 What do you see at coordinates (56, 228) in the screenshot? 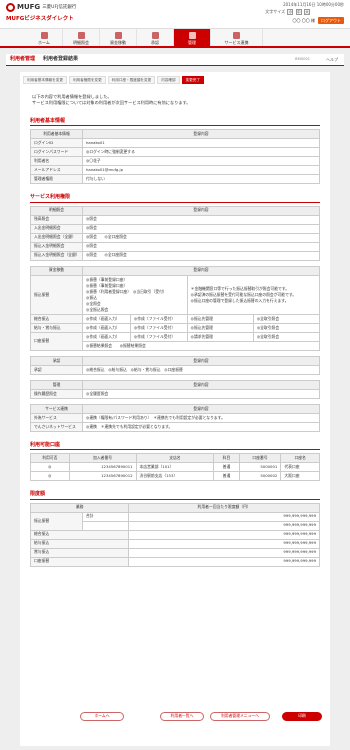
I see `row-label: 入出金明細照会` at bounding box center [56, 228].